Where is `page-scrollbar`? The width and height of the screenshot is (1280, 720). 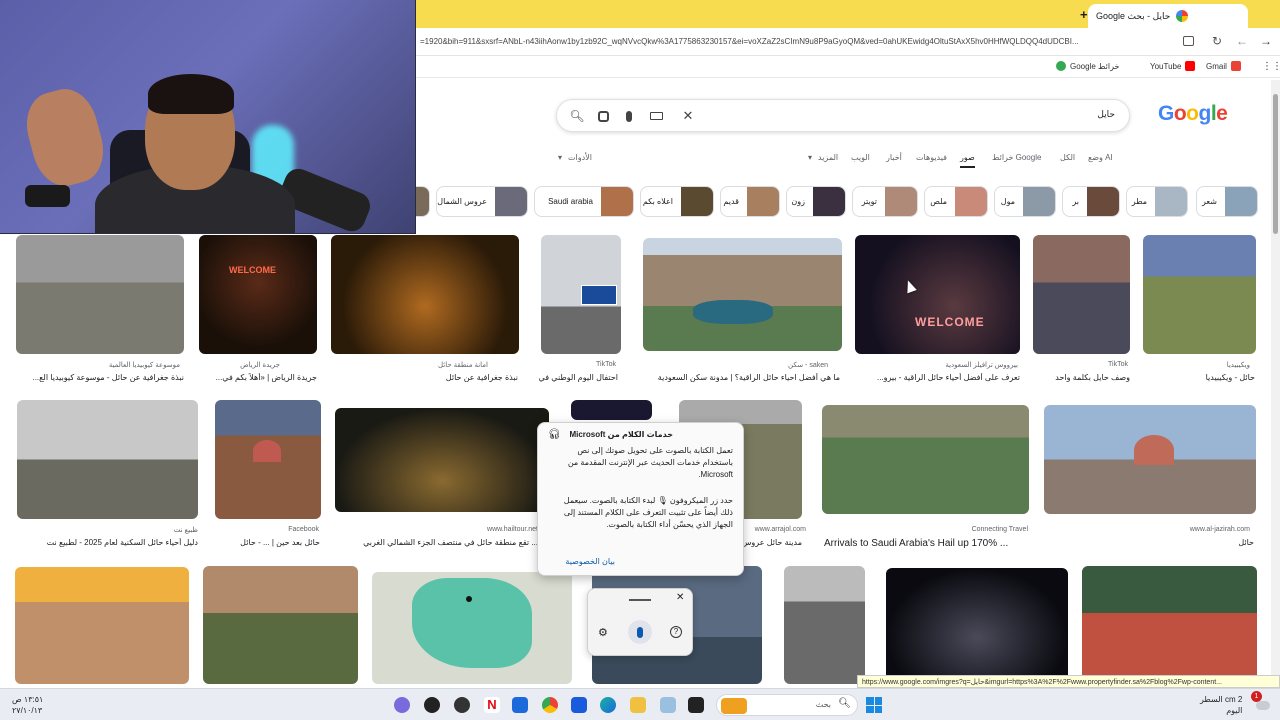 page-scrollbar is located at coordinates (1275, 384).